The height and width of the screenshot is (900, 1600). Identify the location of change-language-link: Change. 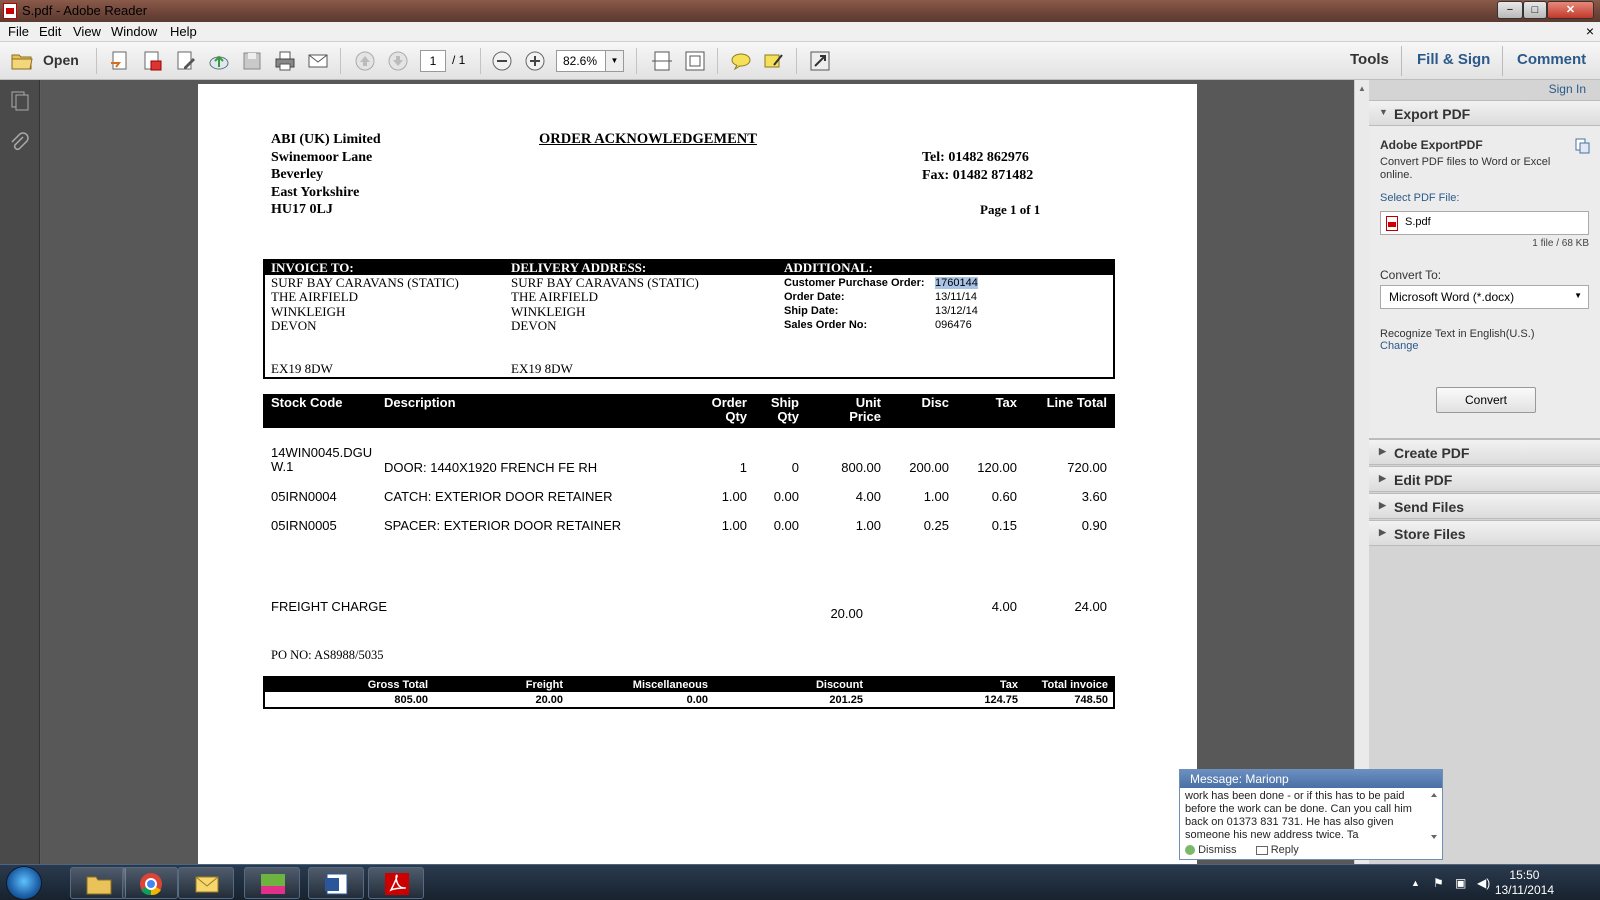
(1399, 346).